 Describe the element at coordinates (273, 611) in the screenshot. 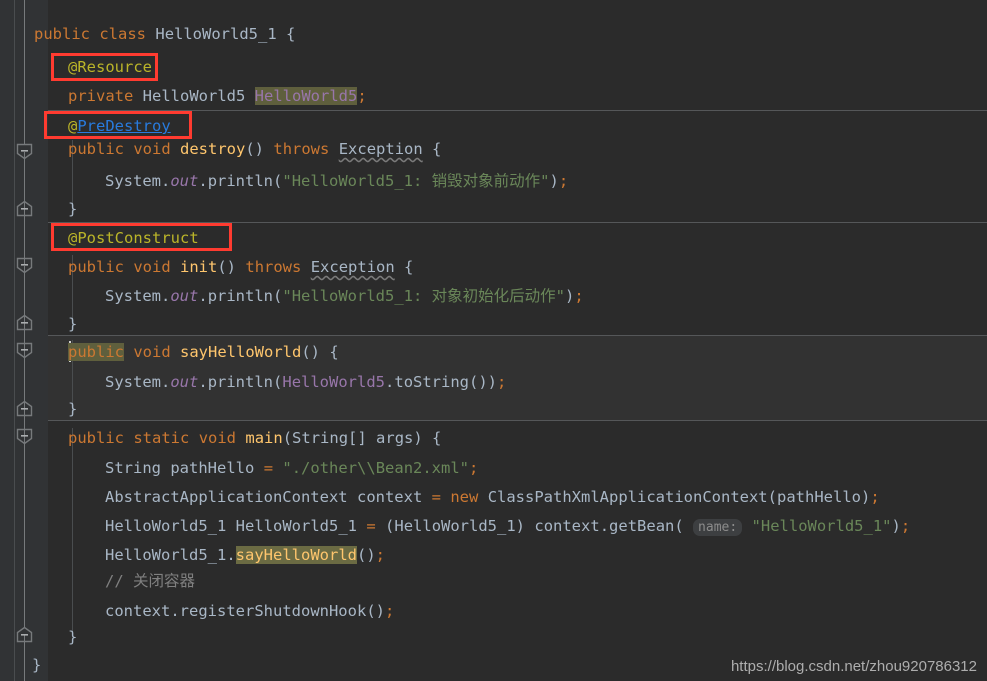

I see `method-name-registershutdownhook: registerShutdownHook` at that location.